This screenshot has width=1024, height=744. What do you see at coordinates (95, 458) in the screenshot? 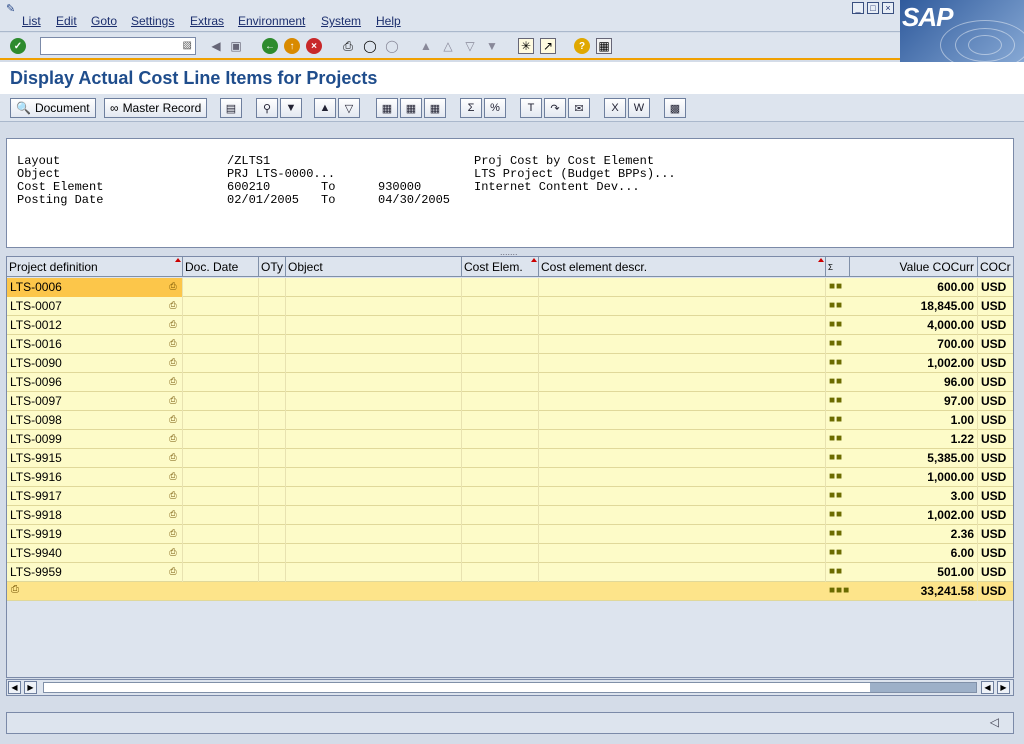
I see `project-definition-cell: LTS-9915` at bounding box center [95, 458].